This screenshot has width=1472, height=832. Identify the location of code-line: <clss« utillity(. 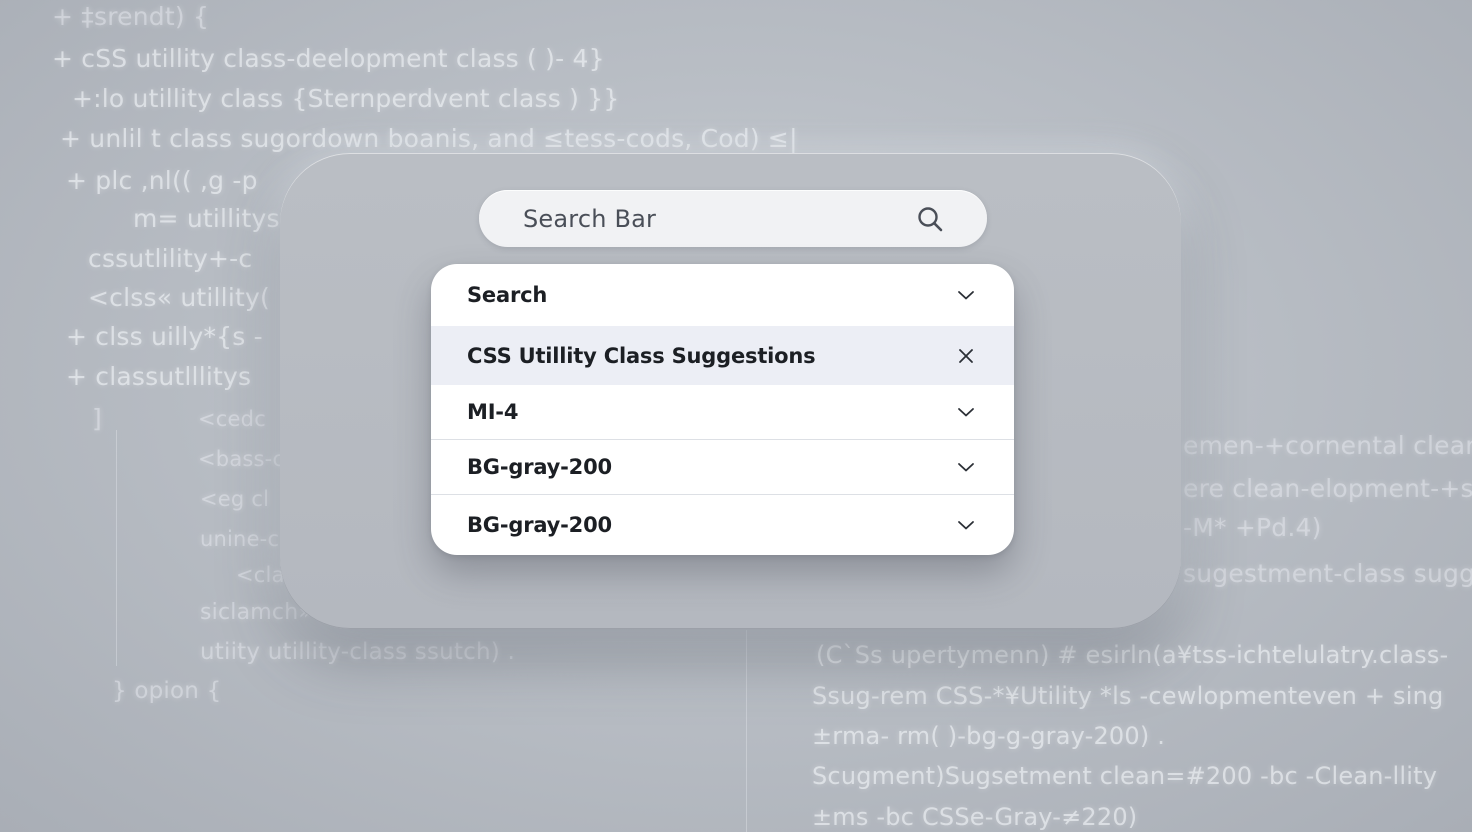
(179, 297).